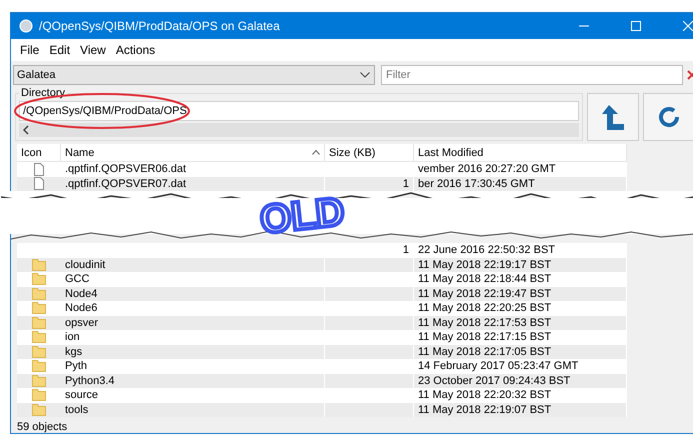 Image resolution: width=693 pixels, height=437 pixels. Describe the element at coordinates (194, 75) in the screenshot. I see `system-dropdown: Galatea` at that location.